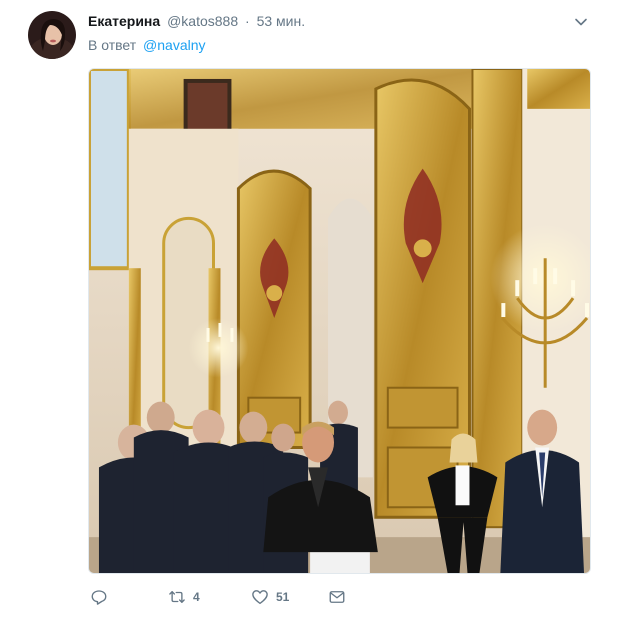 This screenshot has width=628, height=618. I want to click on tweet-timestamp: 53 мин., so click(281, 21).